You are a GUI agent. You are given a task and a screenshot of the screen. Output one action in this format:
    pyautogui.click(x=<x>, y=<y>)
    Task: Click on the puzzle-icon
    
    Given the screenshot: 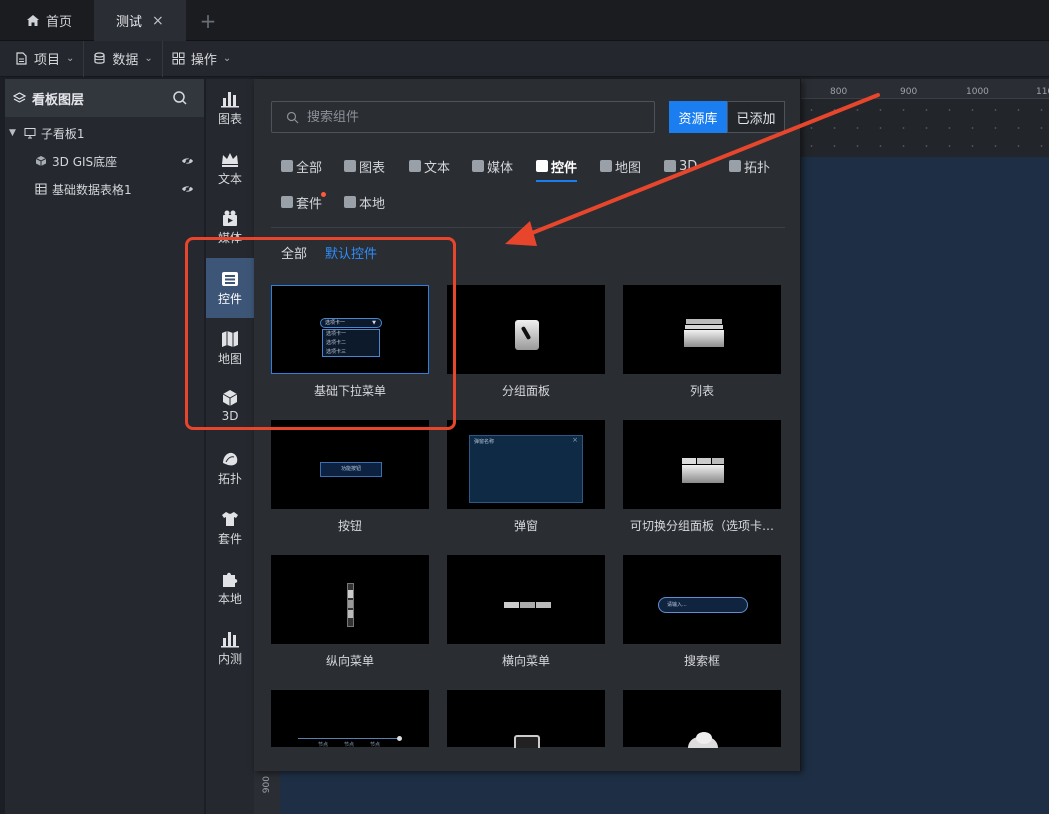 What is the action you would take?
    pyautogui.click(x=230, y=579)
    